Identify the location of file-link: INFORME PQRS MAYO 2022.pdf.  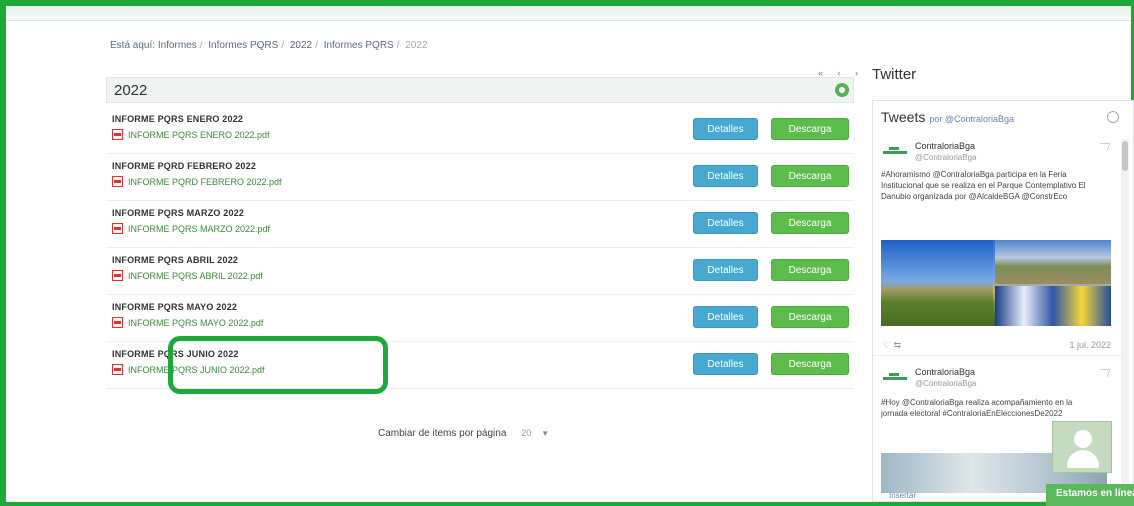
(195, 323).